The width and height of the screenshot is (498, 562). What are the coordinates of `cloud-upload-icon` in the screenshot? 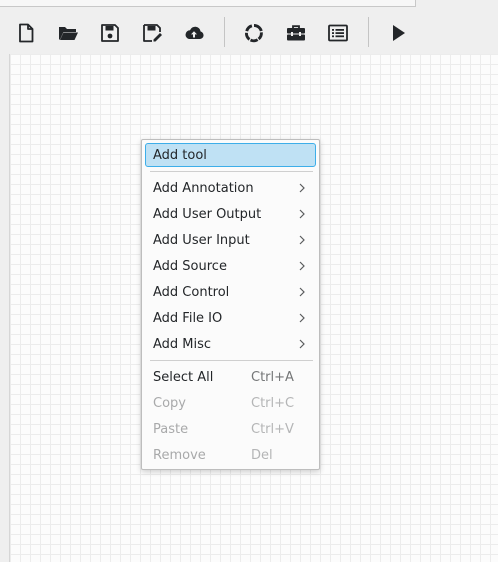 It's located at (194, 32).